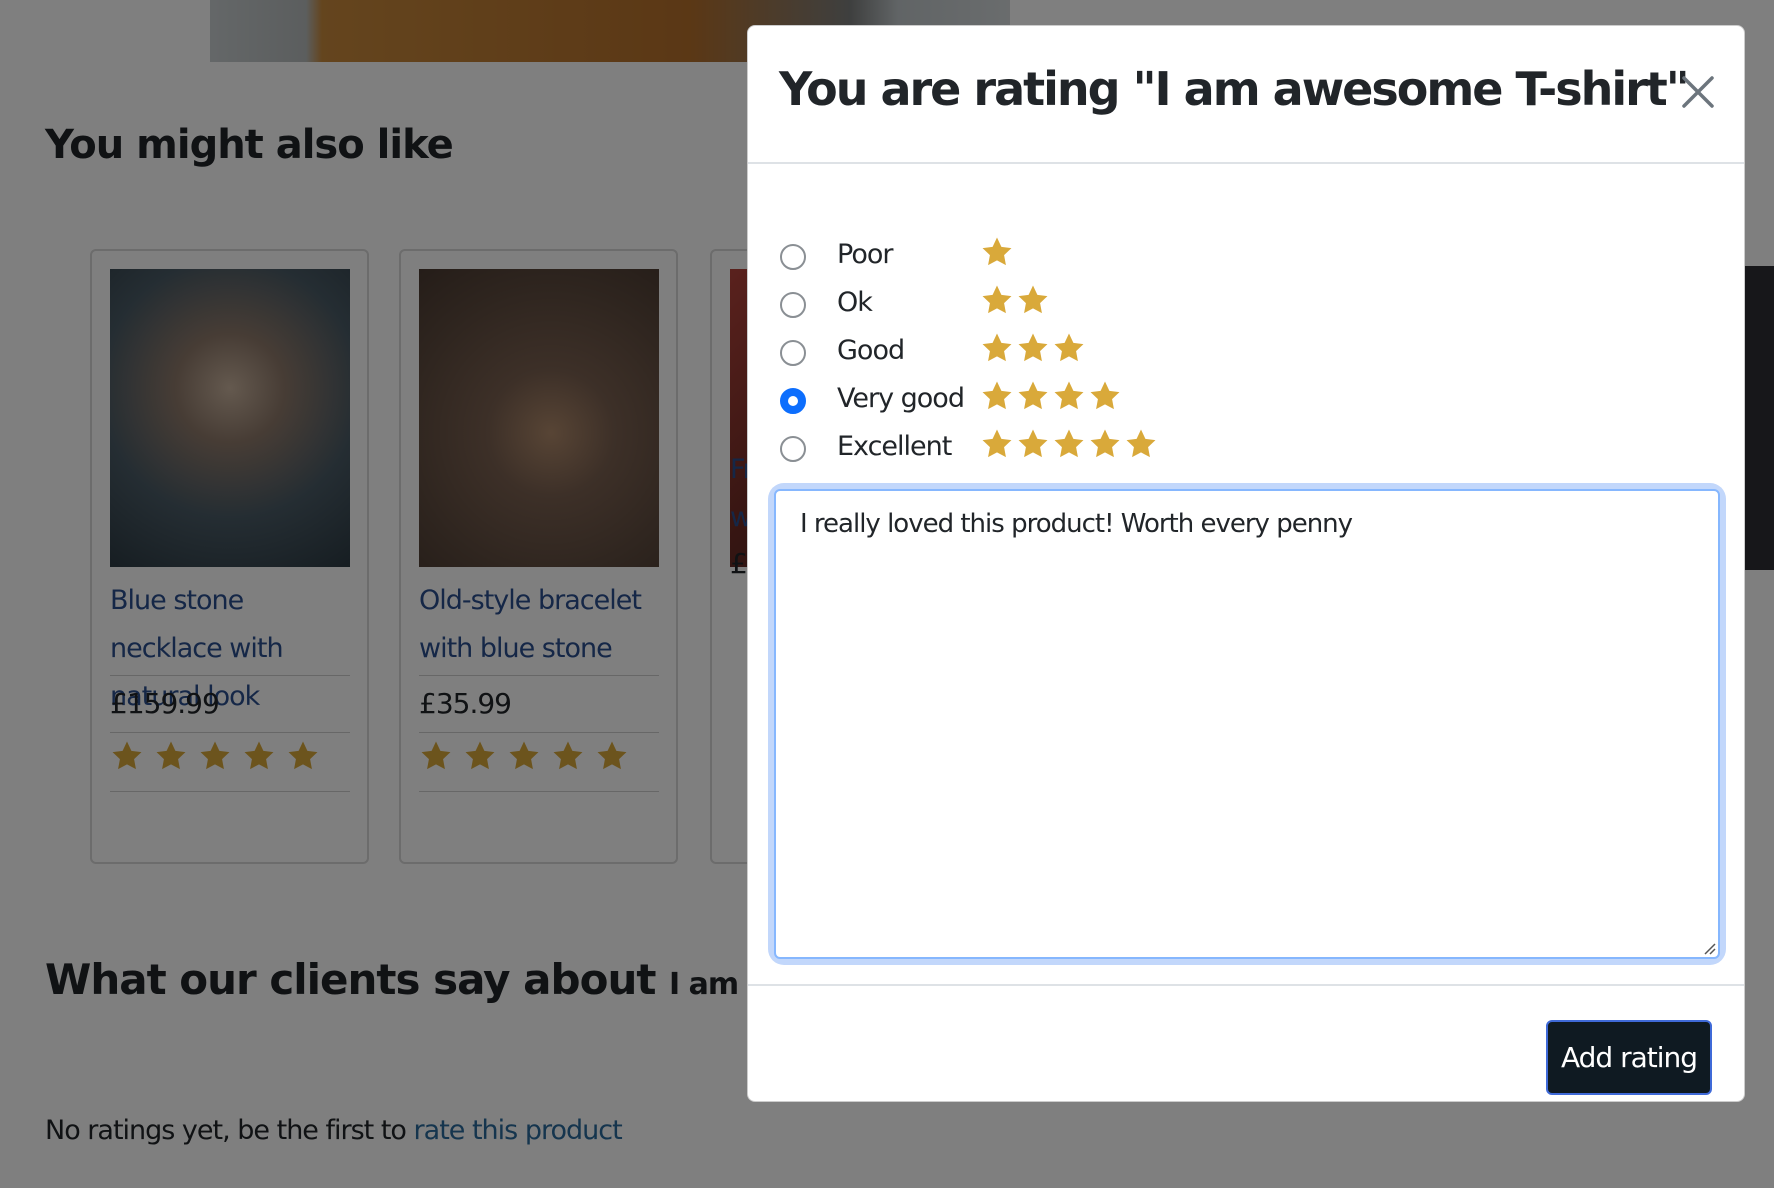 This screenshot has width=1774, height=1188. I want to click on resize-handle-icon, so click(1708, 947).